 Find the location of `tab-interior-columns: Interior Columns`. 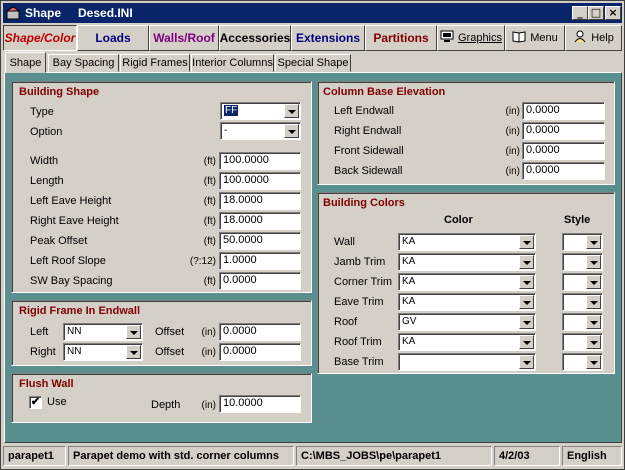

tab-interior-columns: Interior Columns is located at coordinates (232, 63).